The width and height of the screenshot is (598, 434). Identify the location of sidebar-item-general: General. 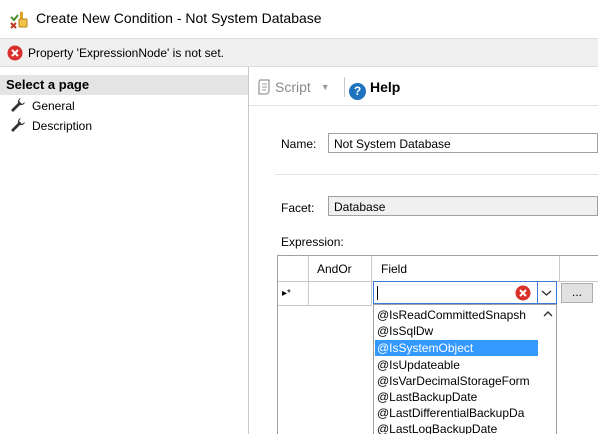
(42, 106).